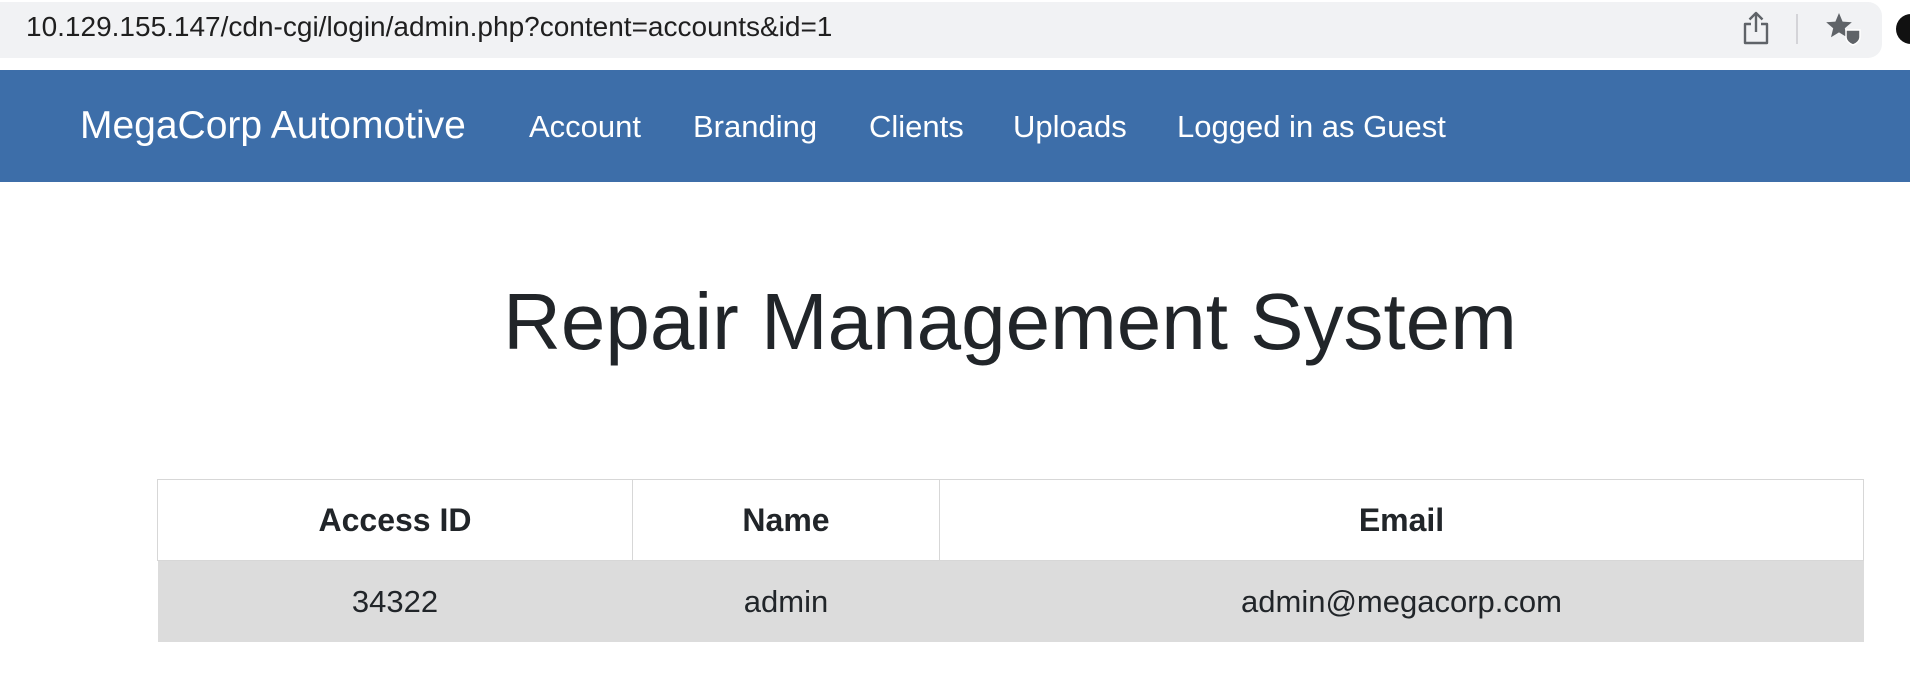  I want to click on nav-clients-link: Clients, so click(916, 127).